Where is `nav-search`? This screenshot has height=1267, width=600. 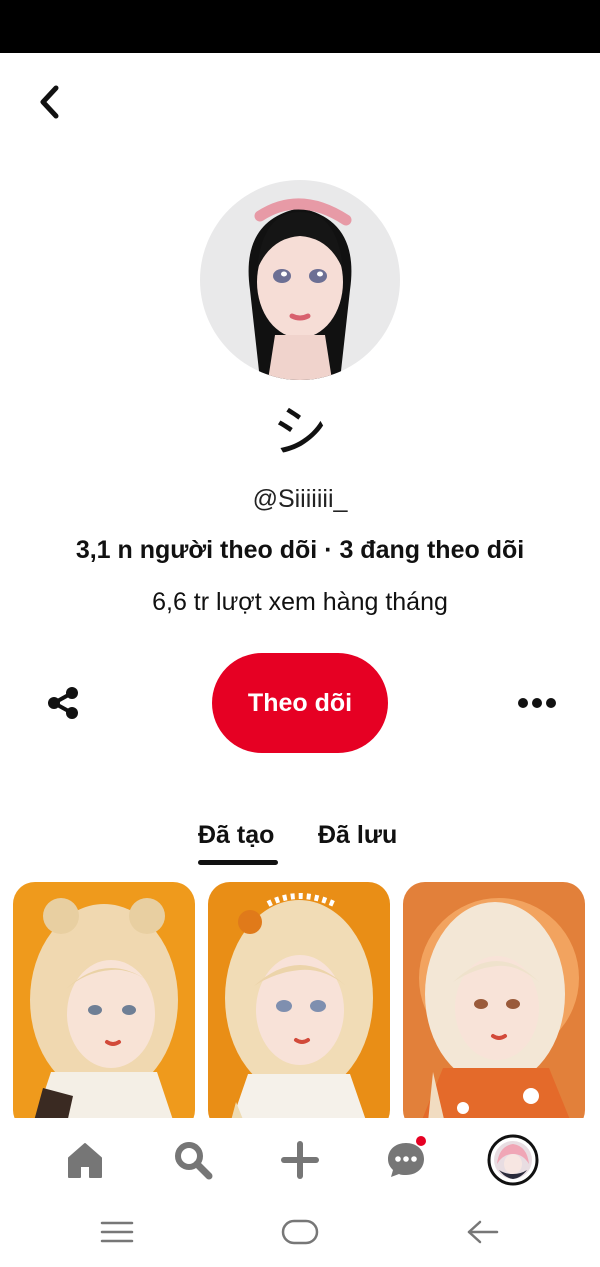 nav-search is located at coordinates (193, 1160).